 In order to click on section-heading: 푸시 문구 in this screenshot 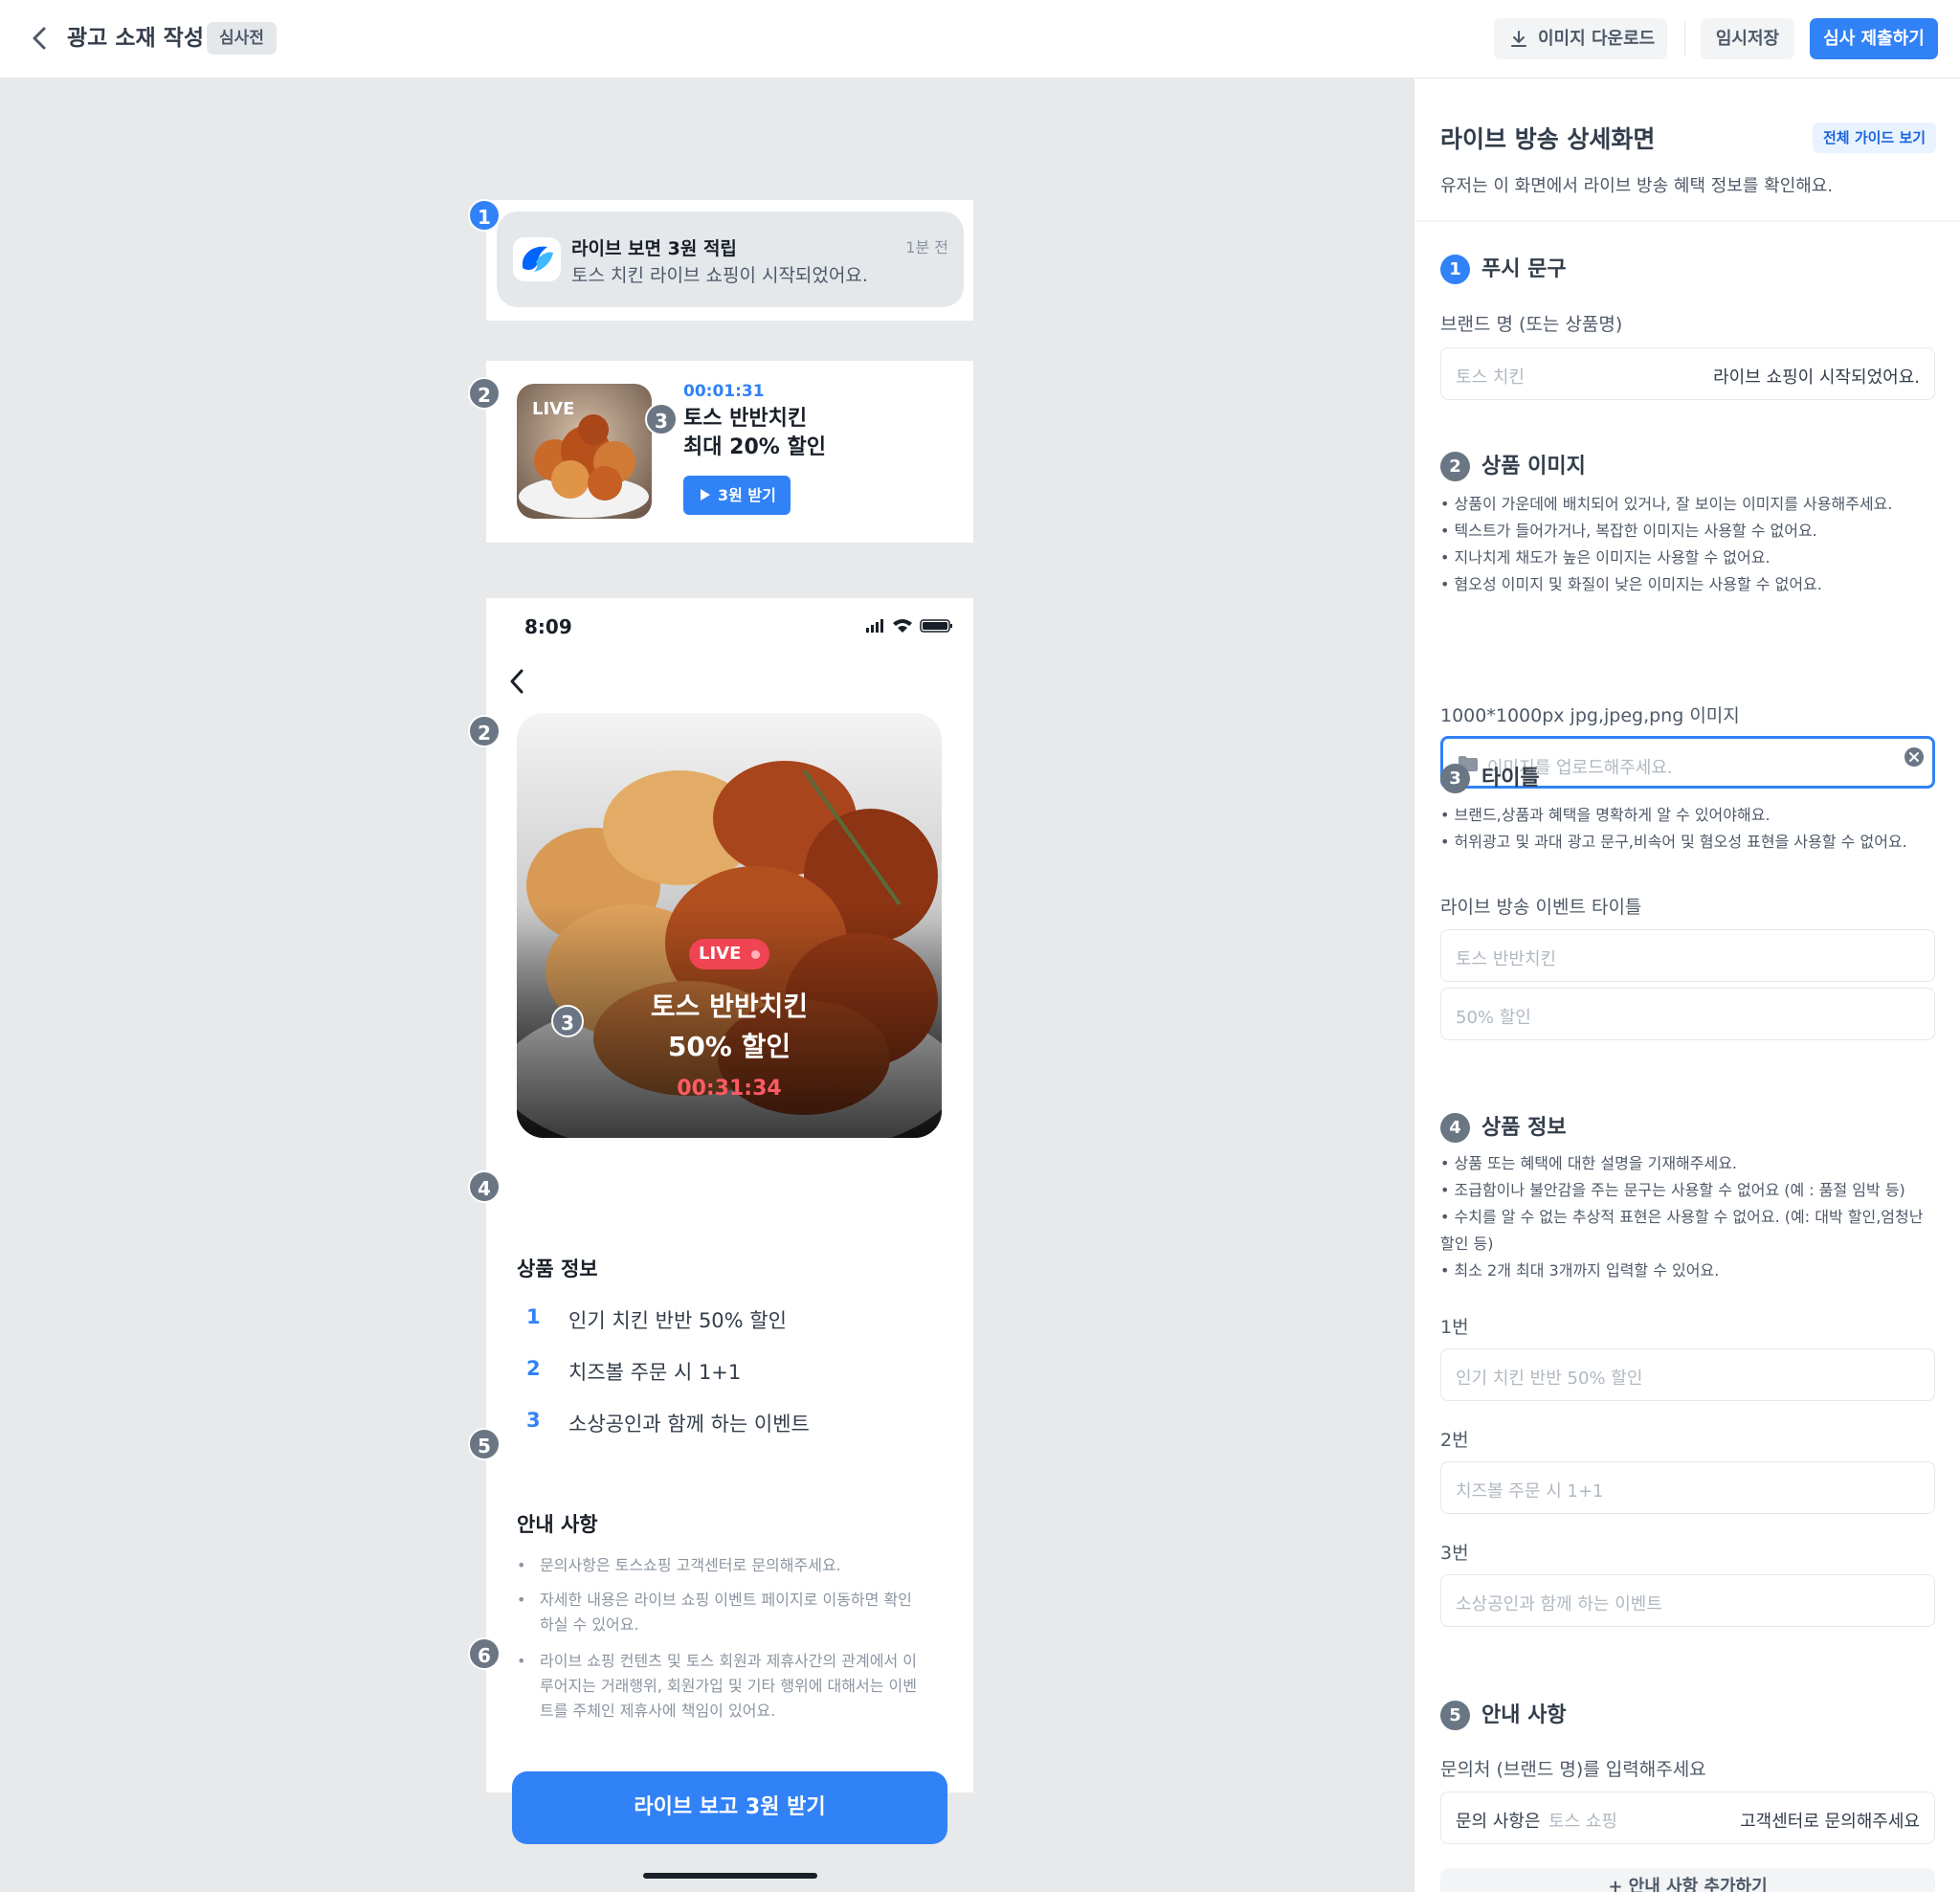, I will do `click(1524, 269)`.